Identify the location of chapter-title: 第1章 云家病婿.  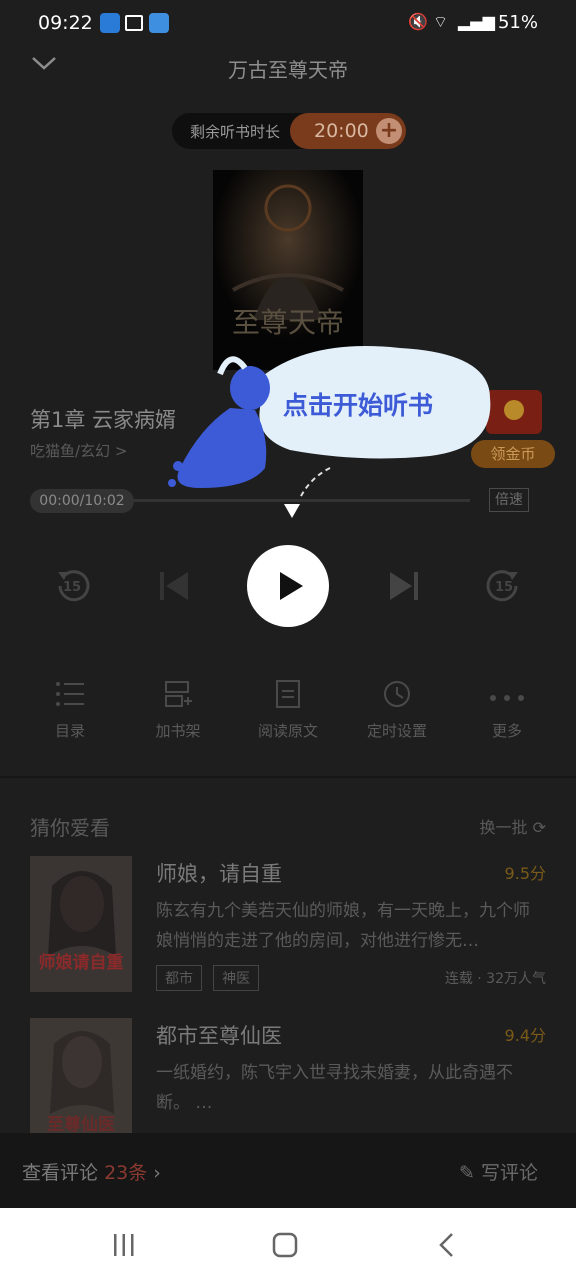
(103, 420).